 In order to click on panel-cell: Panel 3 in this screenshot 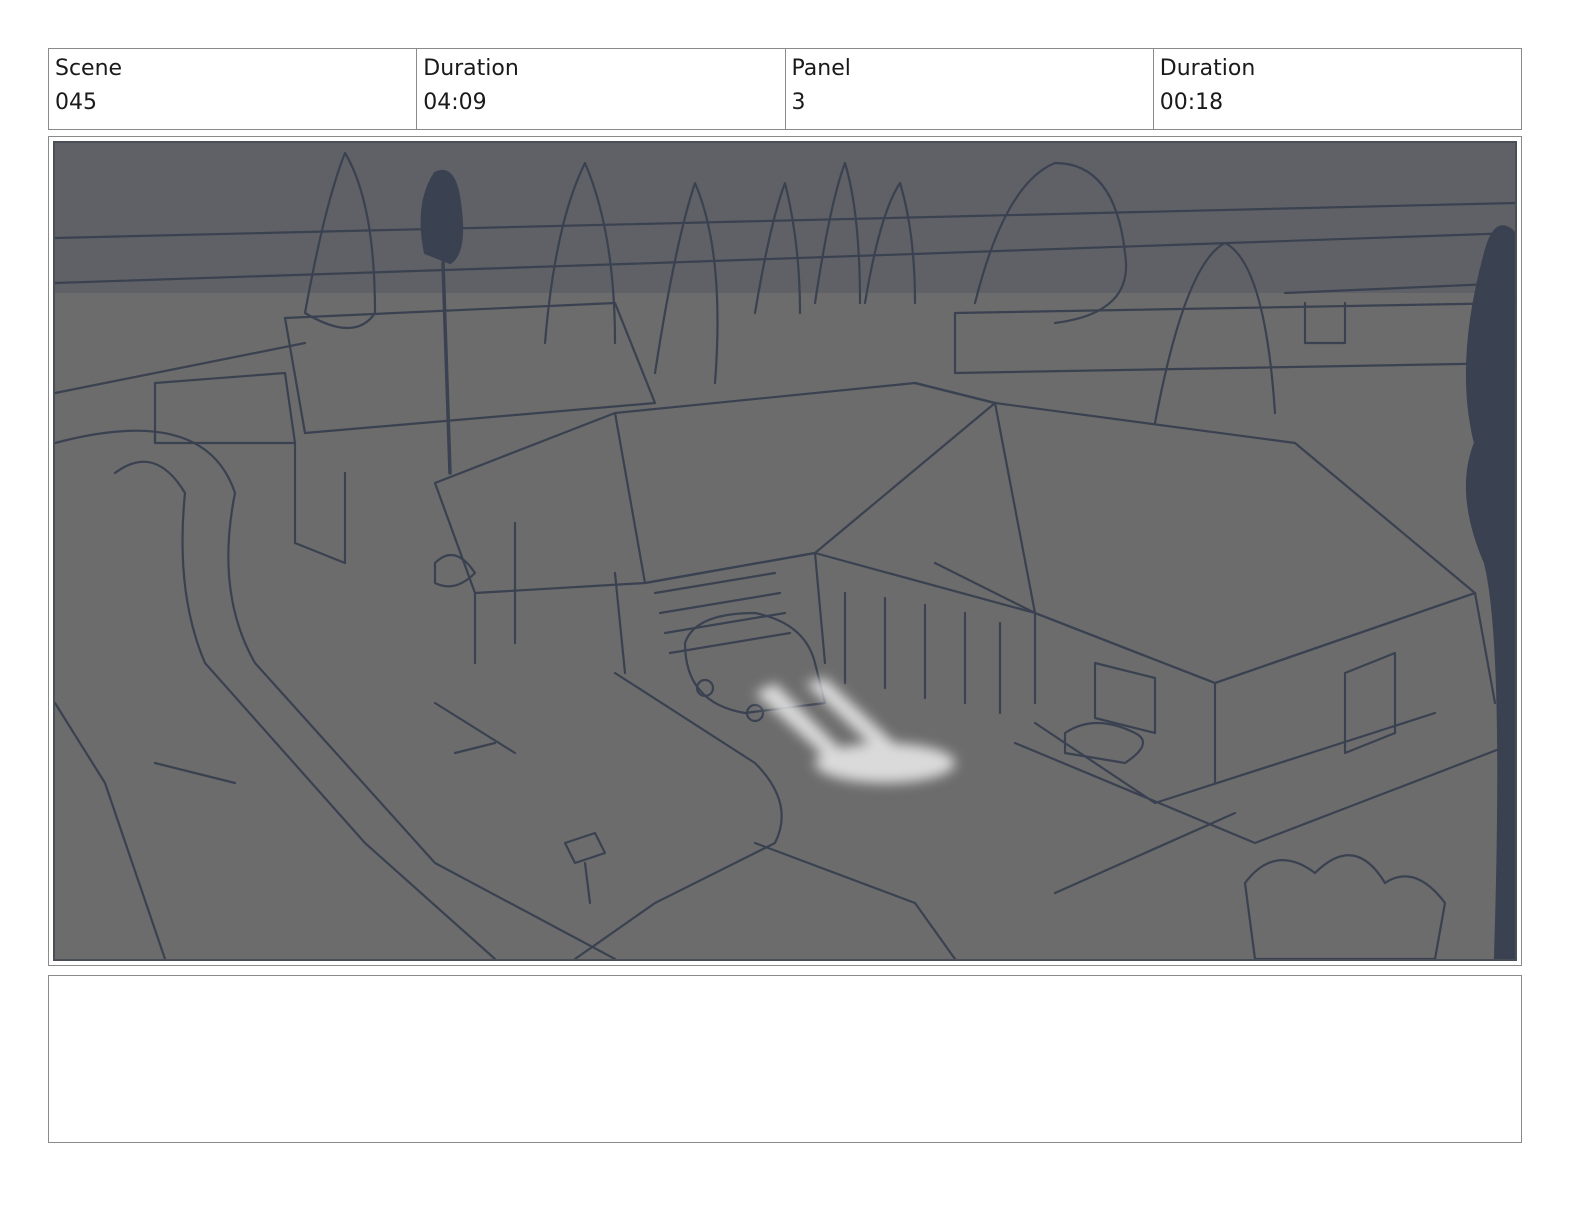, I will do `click(970, 89)`.